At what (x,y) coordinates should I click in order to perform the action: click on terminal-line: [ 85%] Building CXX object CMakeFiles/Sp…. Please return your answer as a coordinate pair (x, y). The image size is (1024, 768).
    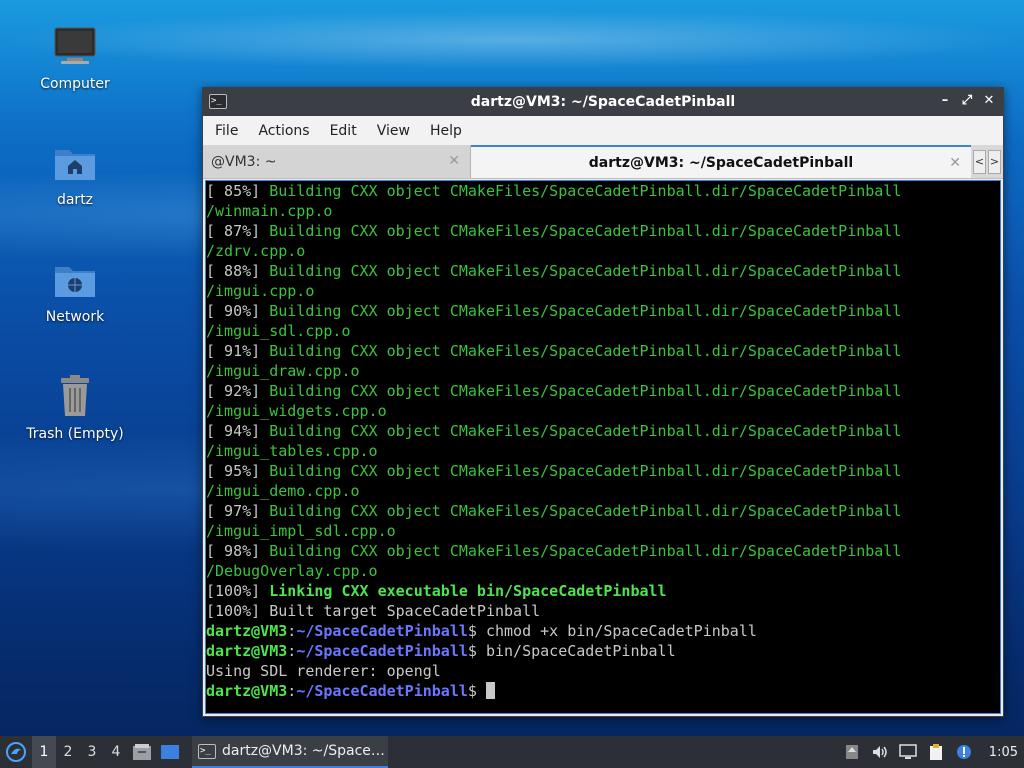
    Looking at the image, I should click on (554, 191).